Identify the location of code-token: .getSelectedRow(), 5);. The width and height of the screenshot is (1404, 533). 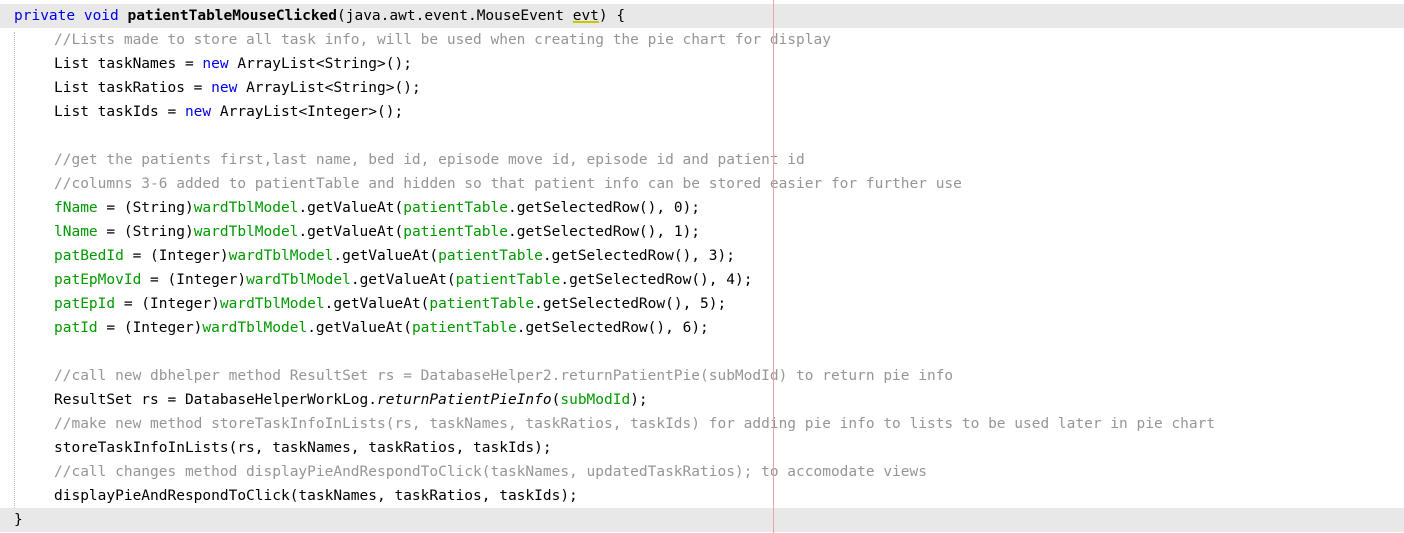
(630, 304).